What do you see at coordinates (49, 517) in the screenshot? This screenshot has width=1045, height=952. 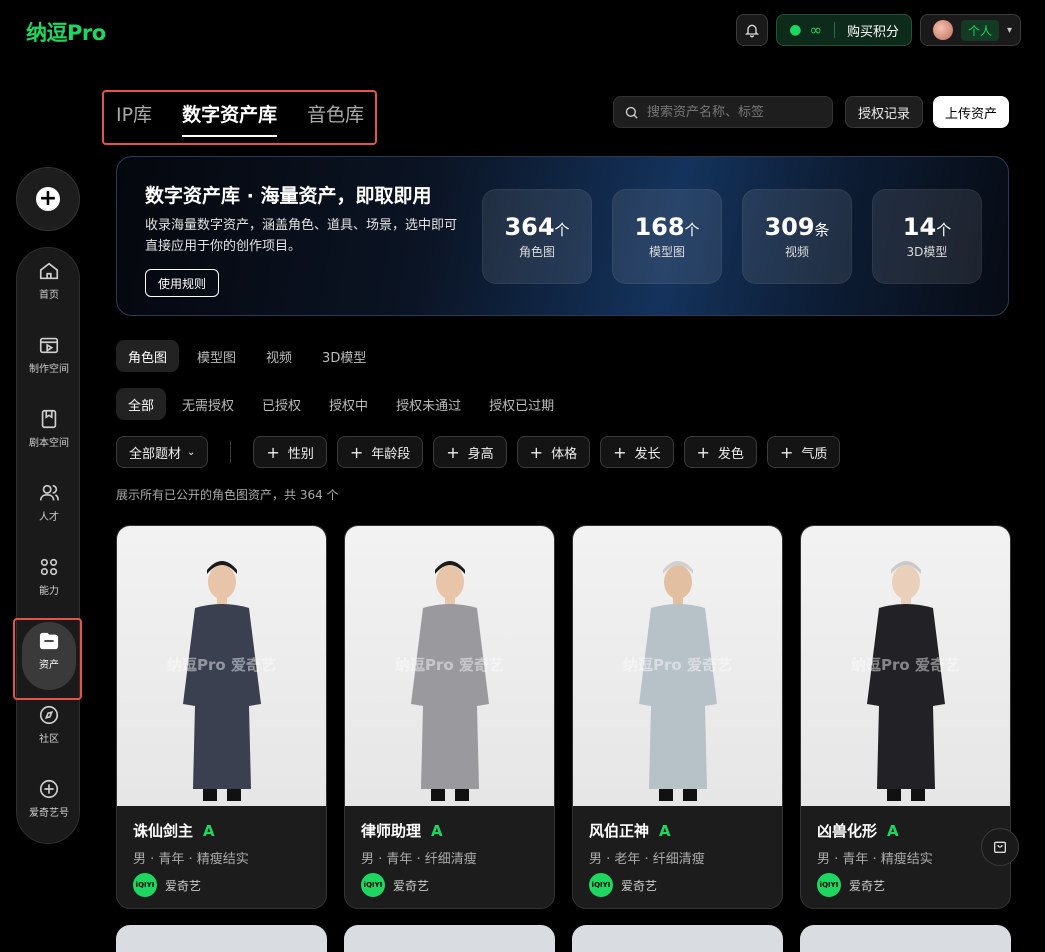 I see `sidebar-item-label: 人才` at bounding box center [49, 517].